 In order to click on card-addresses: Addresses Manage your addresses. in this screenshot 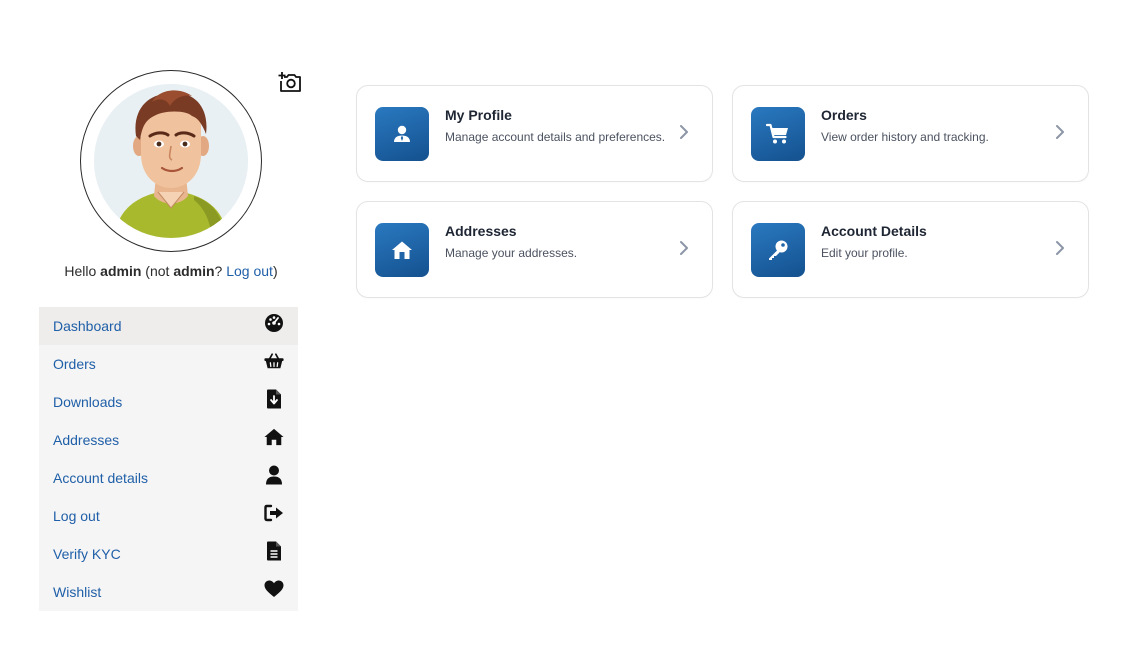, I will do `click(534, 249)`.